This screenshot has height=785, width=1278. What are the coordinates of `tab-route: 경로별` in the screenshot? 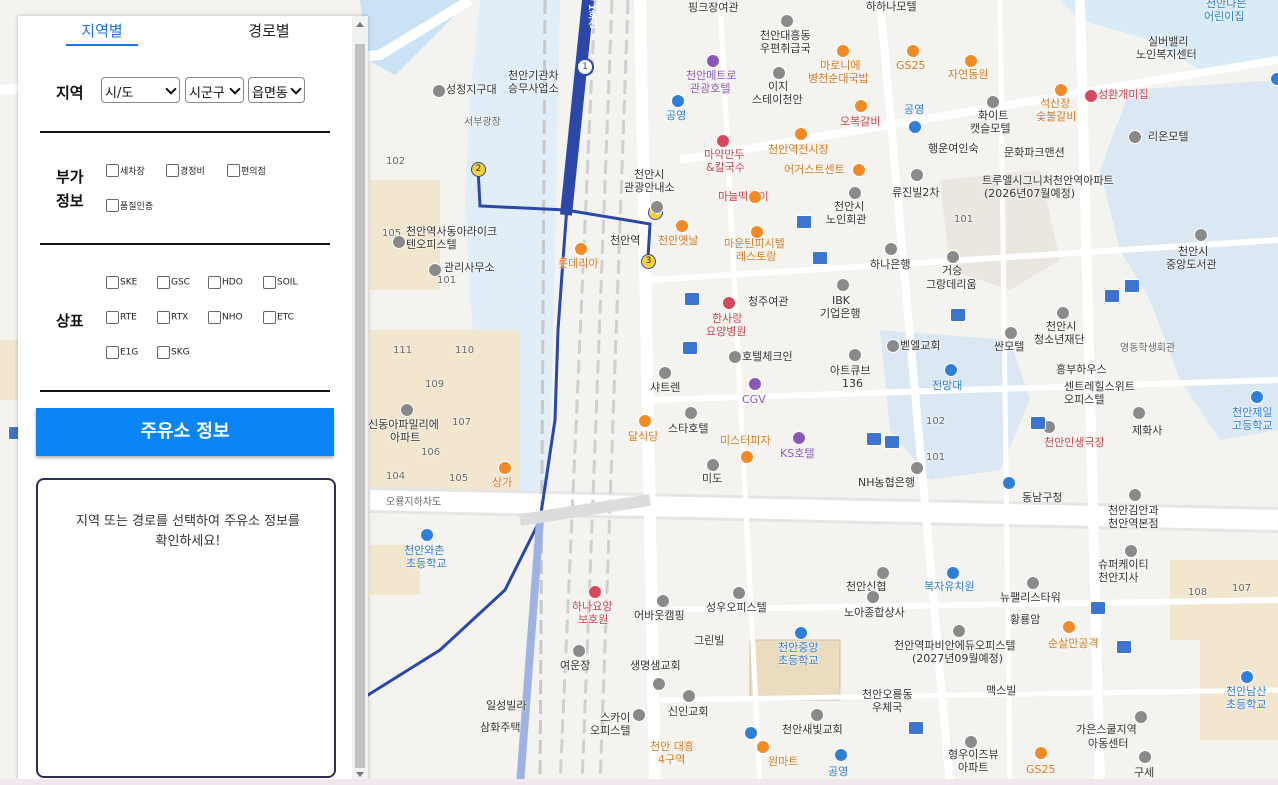 It's located at (269, 30).